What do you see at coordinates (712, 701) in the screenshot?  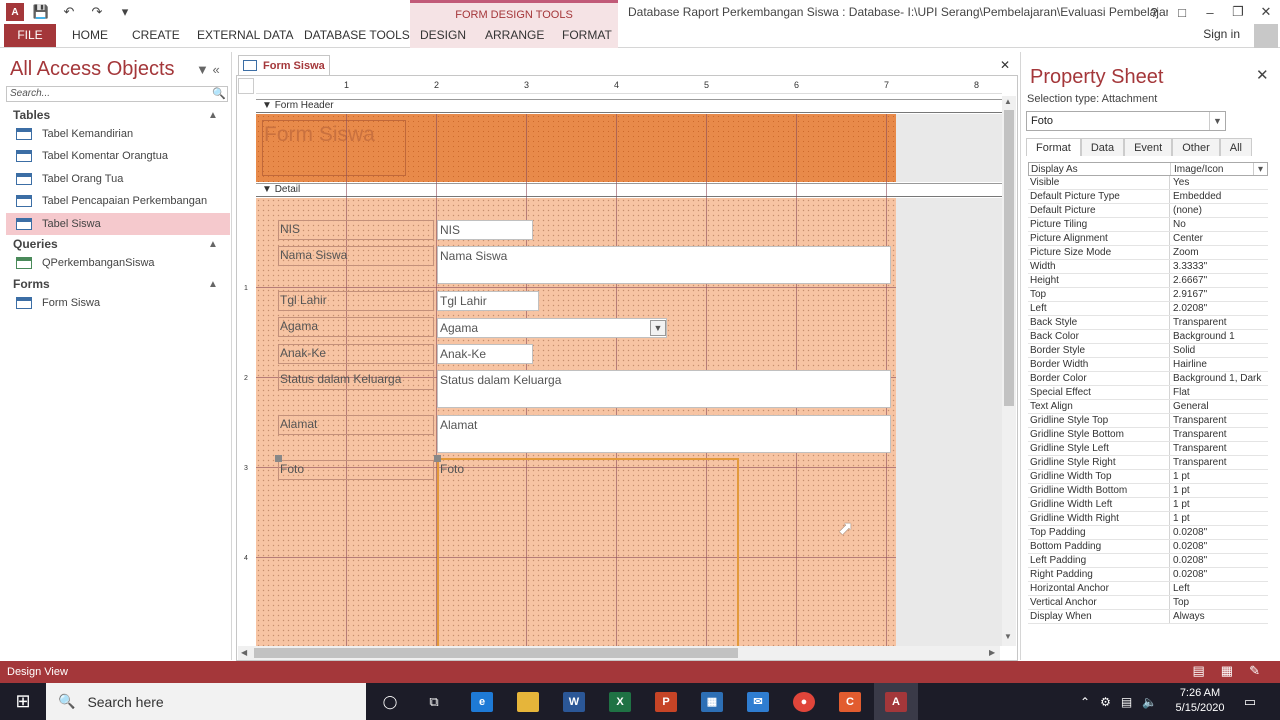 I see `store-icon: ▦` at bounding box center [712, 701].